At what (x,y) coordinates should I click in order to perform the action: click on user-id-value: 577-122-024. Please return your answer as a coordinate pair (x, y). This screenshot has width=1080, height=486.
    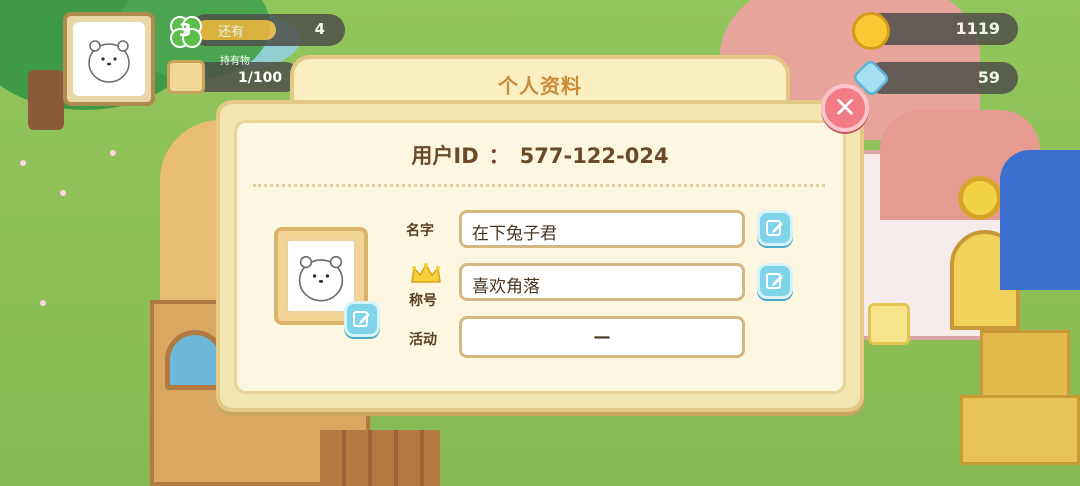
    Looking at the image, I should click on (594, 156).